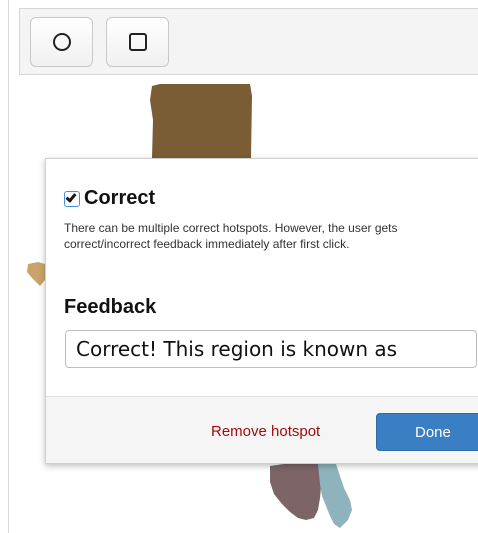 The width and height of the screenshot is (478, 533). What do you see at coordinates (271, 349) in the screenshot?
I see `feedback-input` at bounding box center [271, 349].